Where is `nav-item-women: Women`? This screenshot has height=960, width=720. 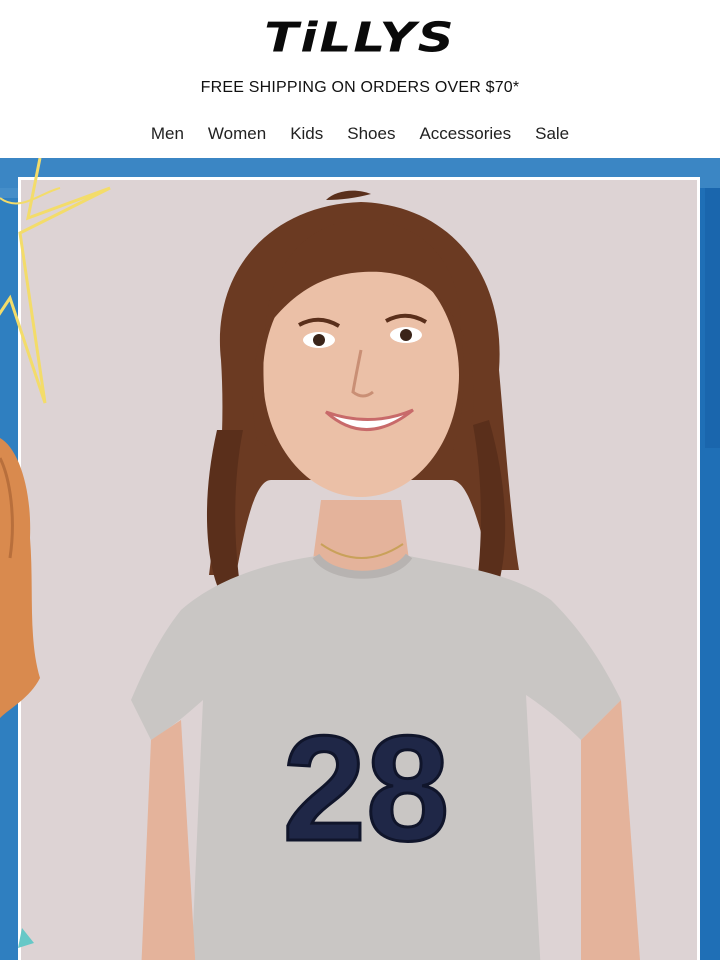 nav-item-women: Women is located at coordinates (237, 134).